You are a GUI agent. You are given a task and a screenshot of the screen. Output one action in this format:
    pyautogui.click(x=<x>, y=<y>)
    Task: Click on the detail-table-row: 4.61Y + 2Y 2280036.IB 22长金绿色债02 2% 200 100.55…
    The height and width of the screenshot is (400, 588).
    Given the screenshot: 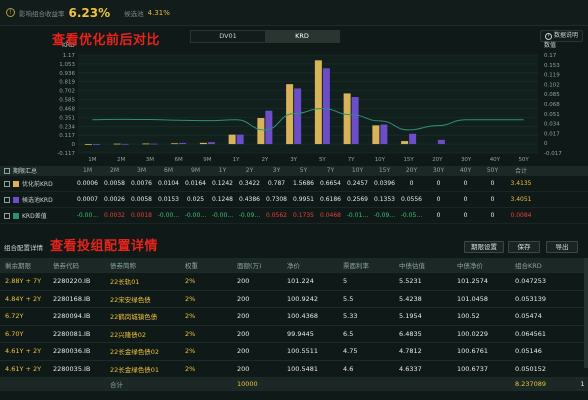 What is the action you would take?
    pyautogui.click(x=294, y=352)
    